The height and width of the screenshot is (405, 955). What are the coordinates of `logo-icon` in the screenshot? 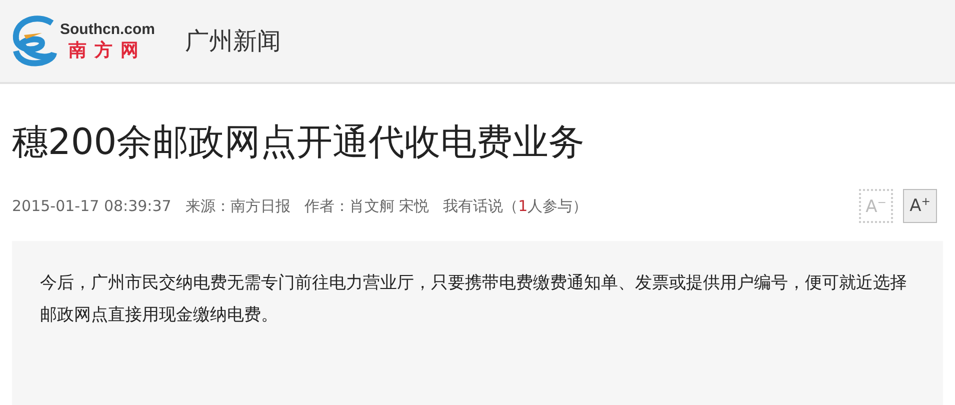 It's located at (35, 41).